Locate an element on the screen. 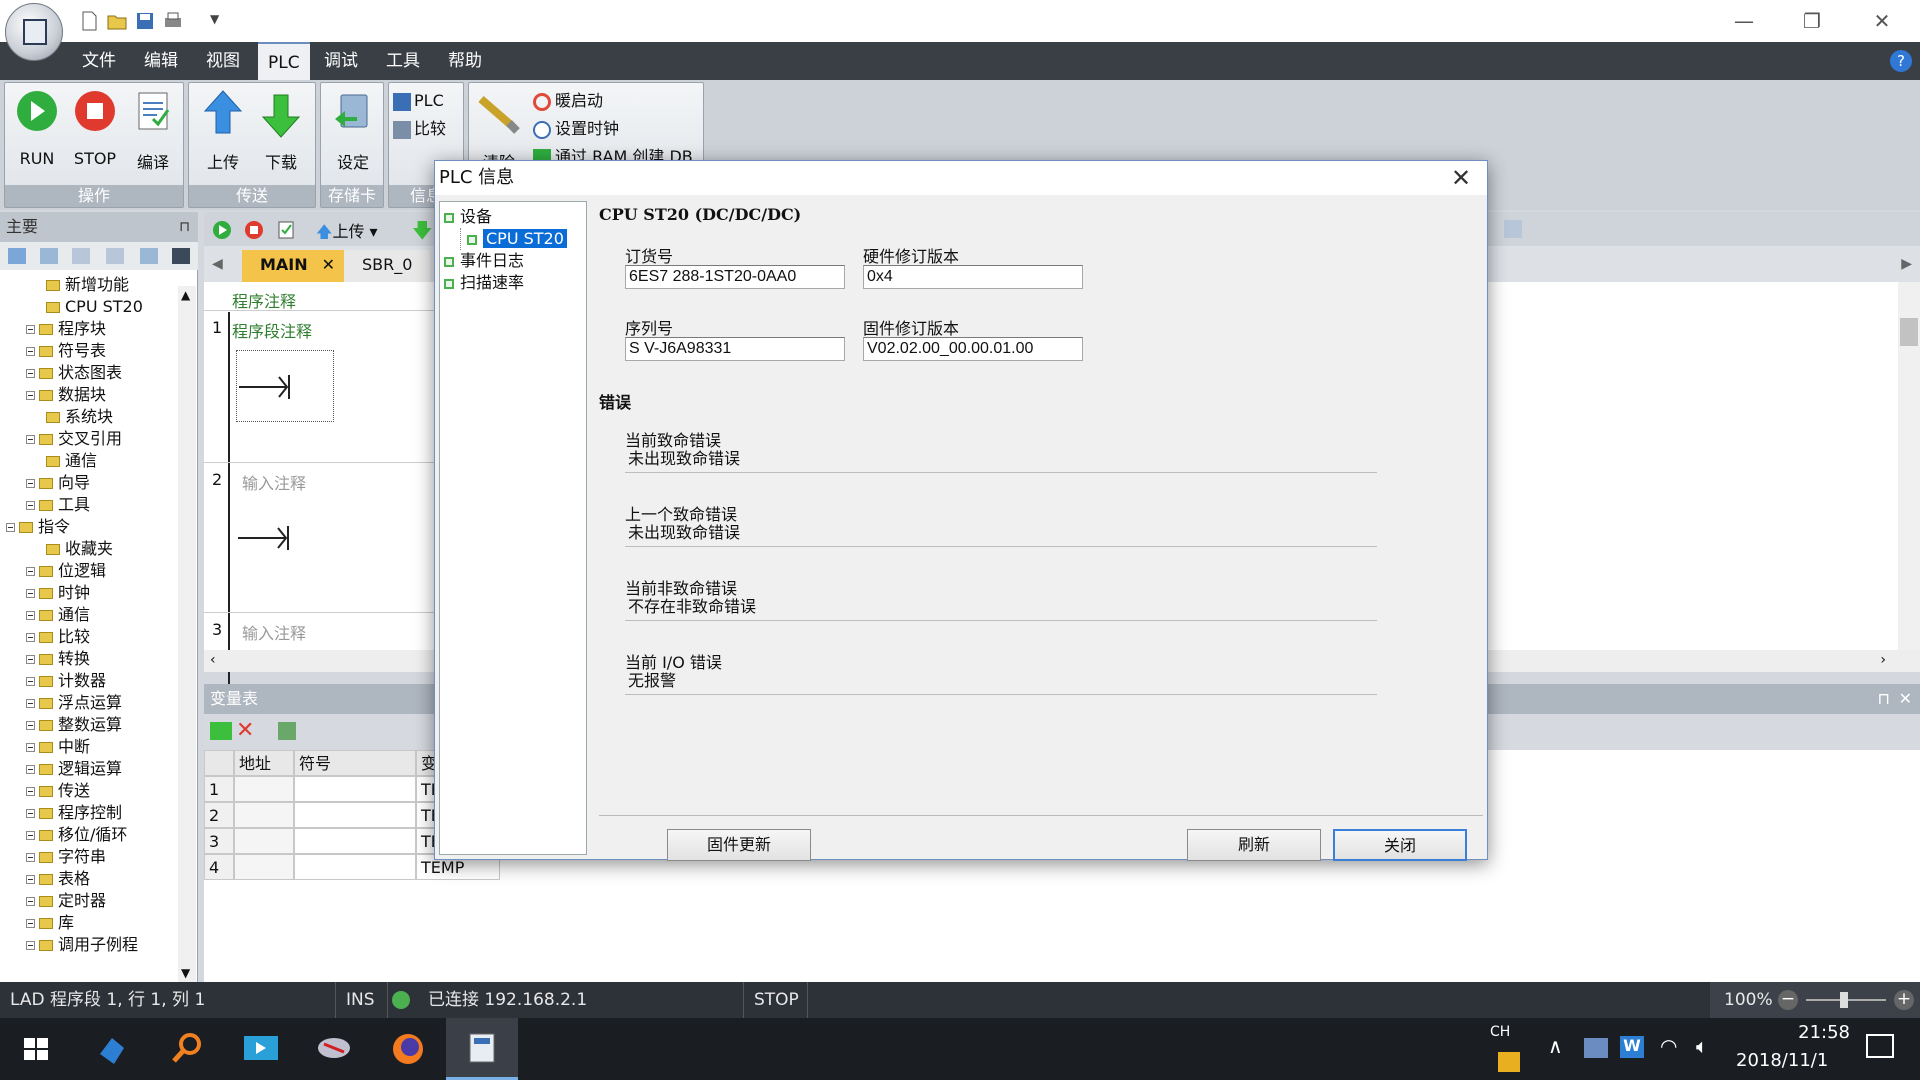 The image size is (1920, 1080). upload-button: 上传 is located at coordinates (223, 130).